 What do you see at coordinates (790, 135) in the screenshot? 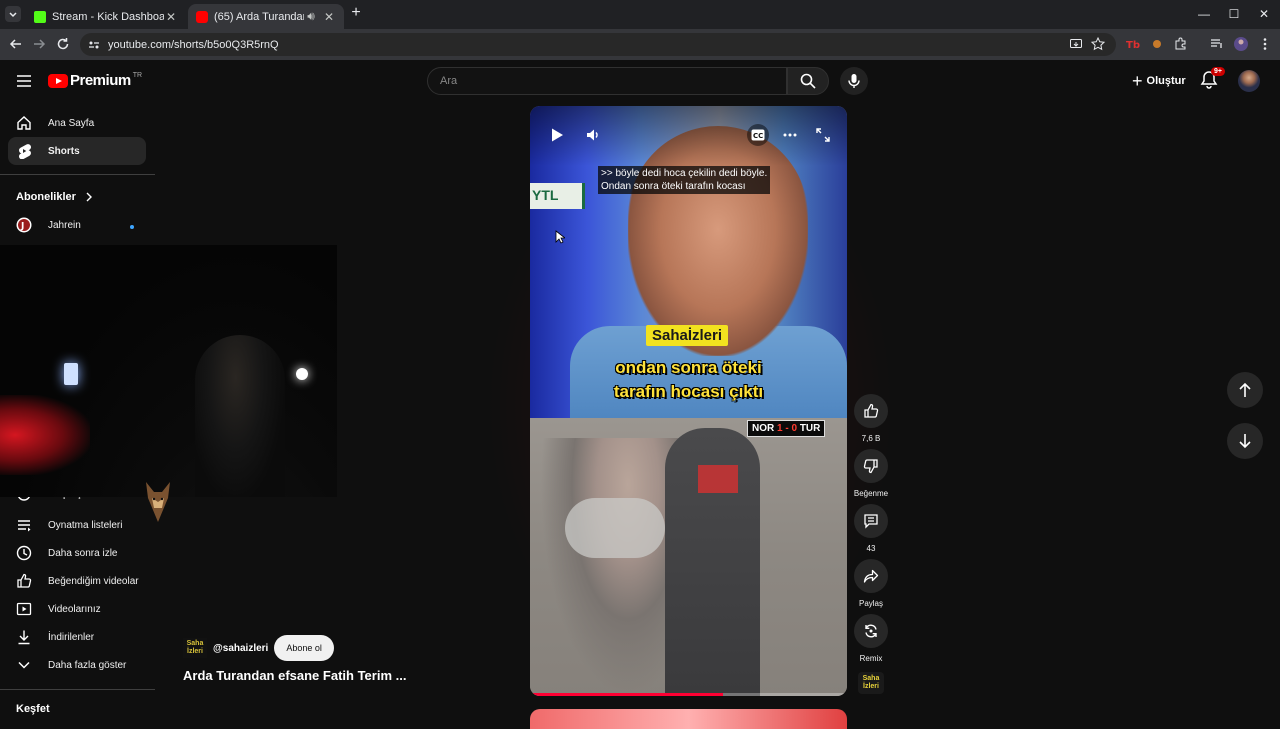
I see `more-options-button` at bounding box center [790, 135].